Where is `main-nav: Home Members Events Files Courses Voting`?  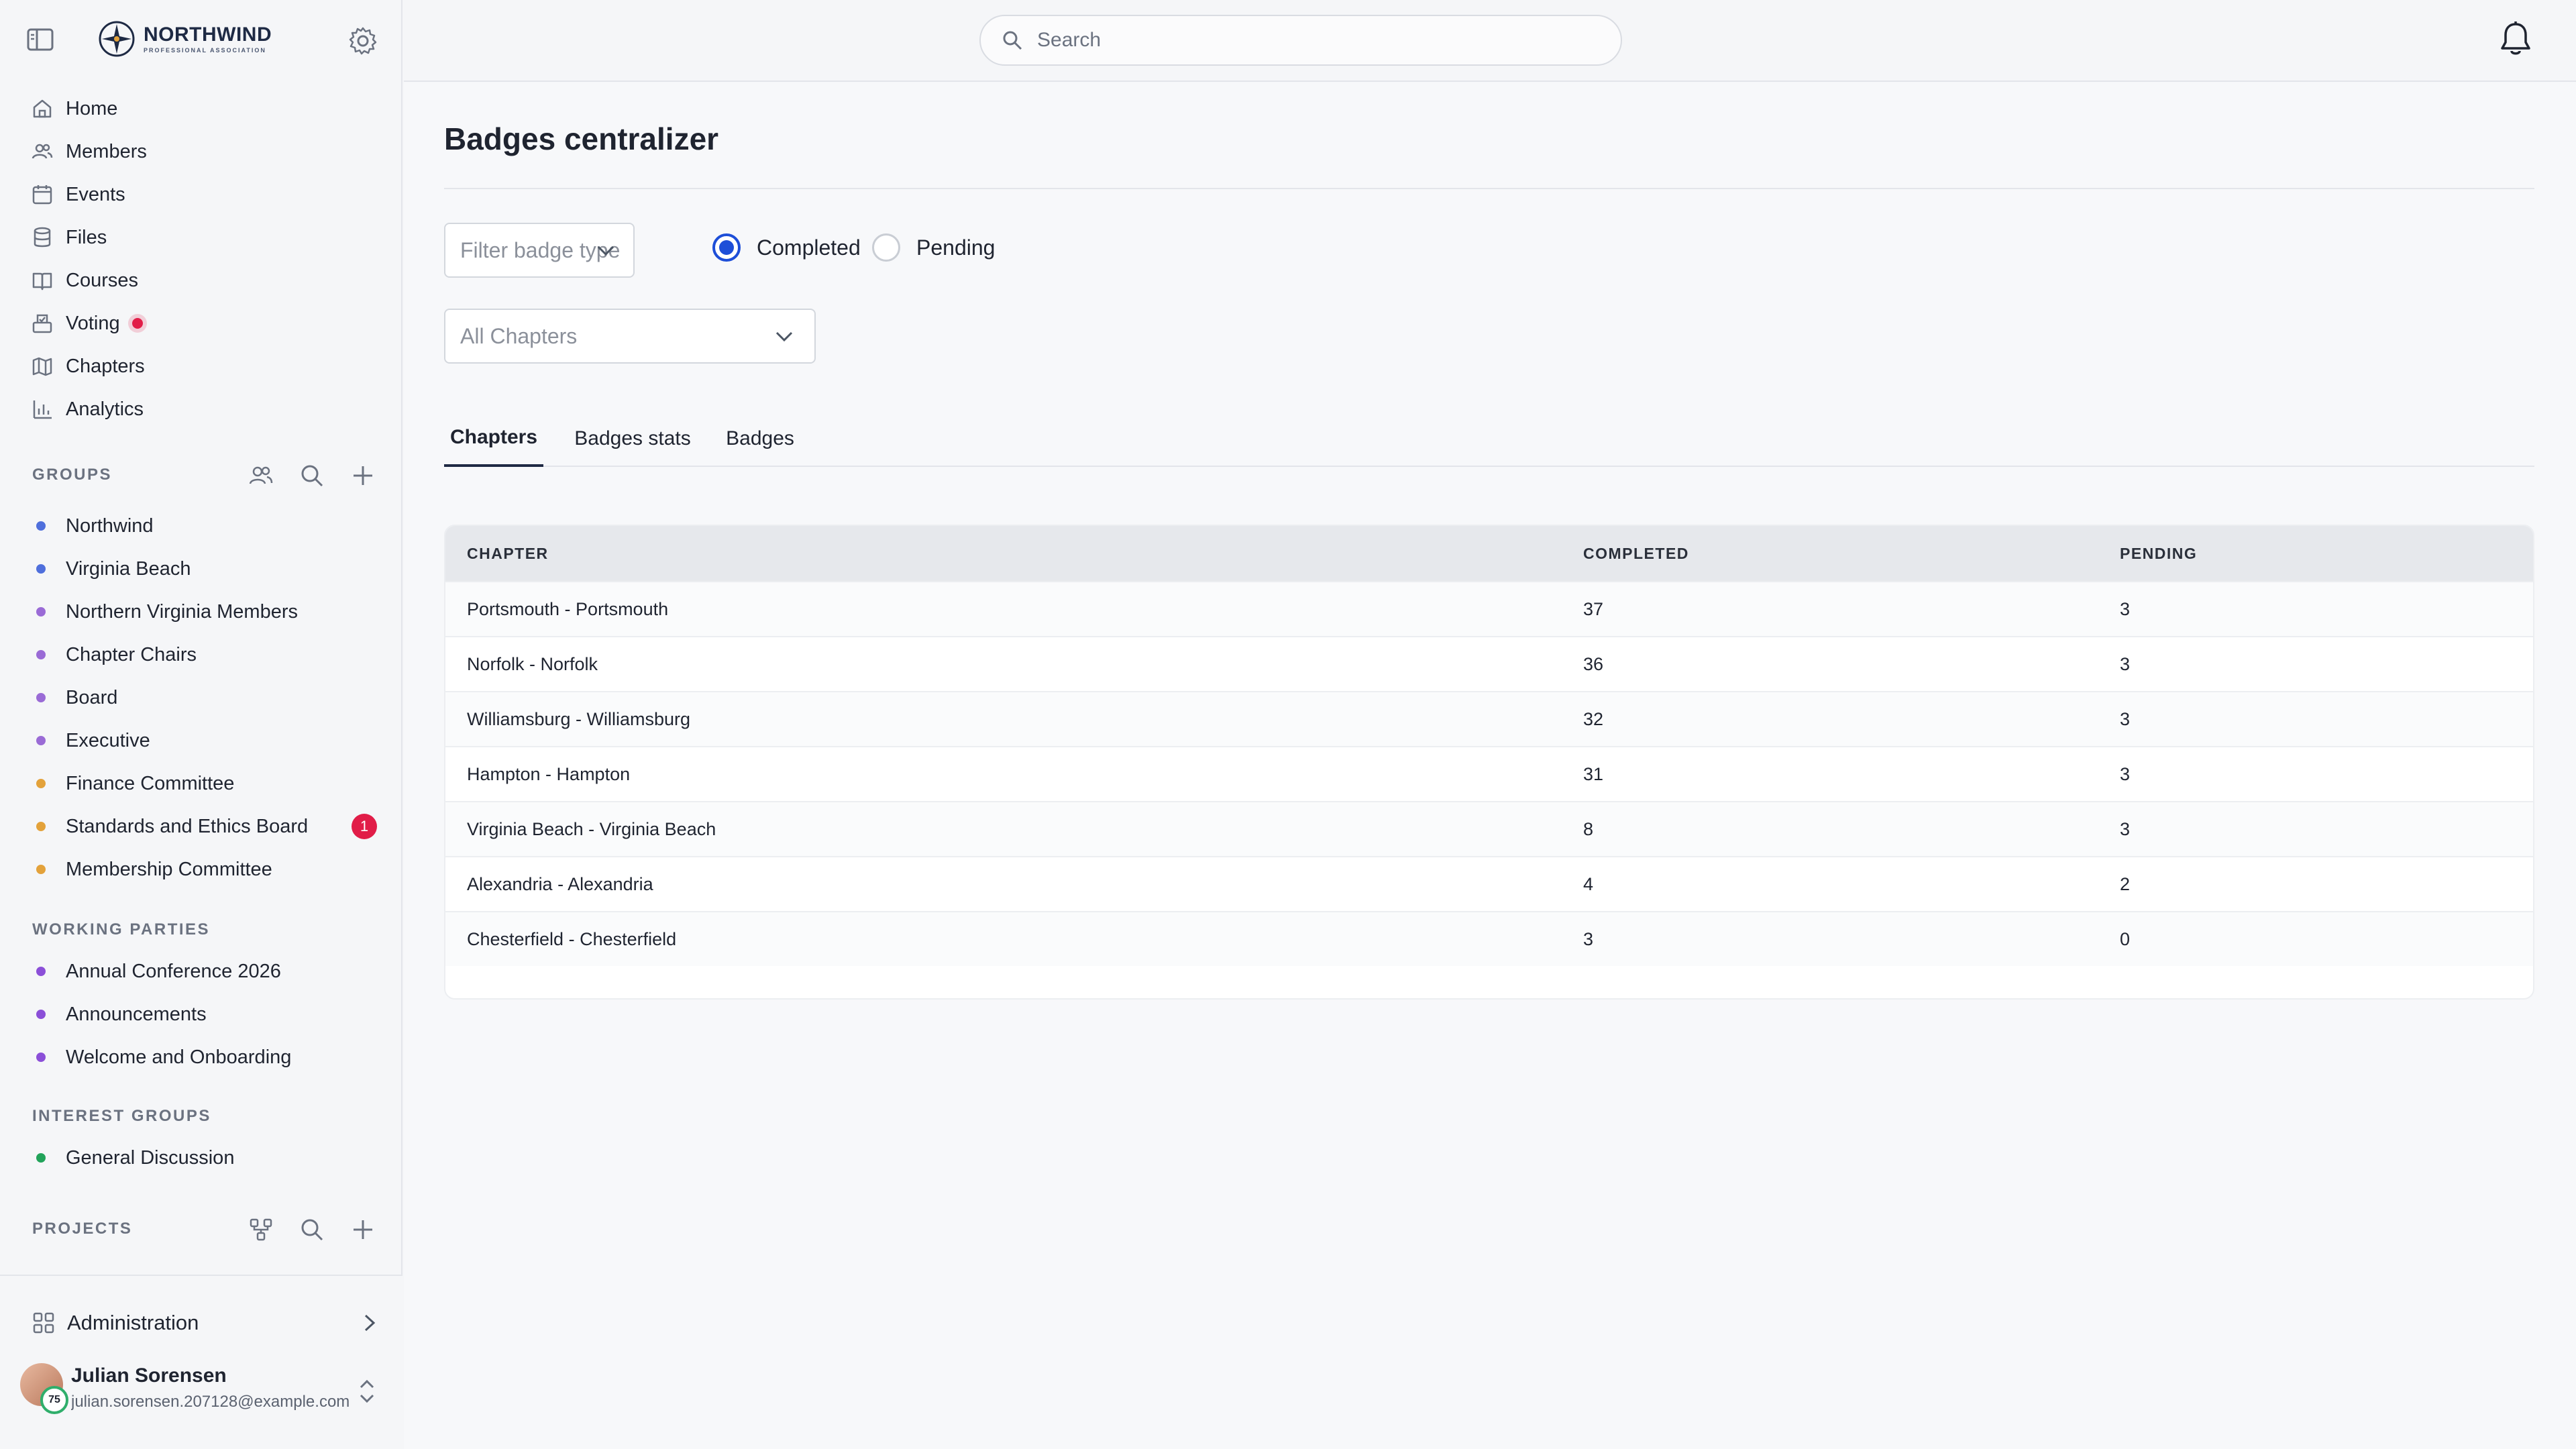
main-nav: Home Members Events Files Courses Voting is located at coordinates (201, 259).